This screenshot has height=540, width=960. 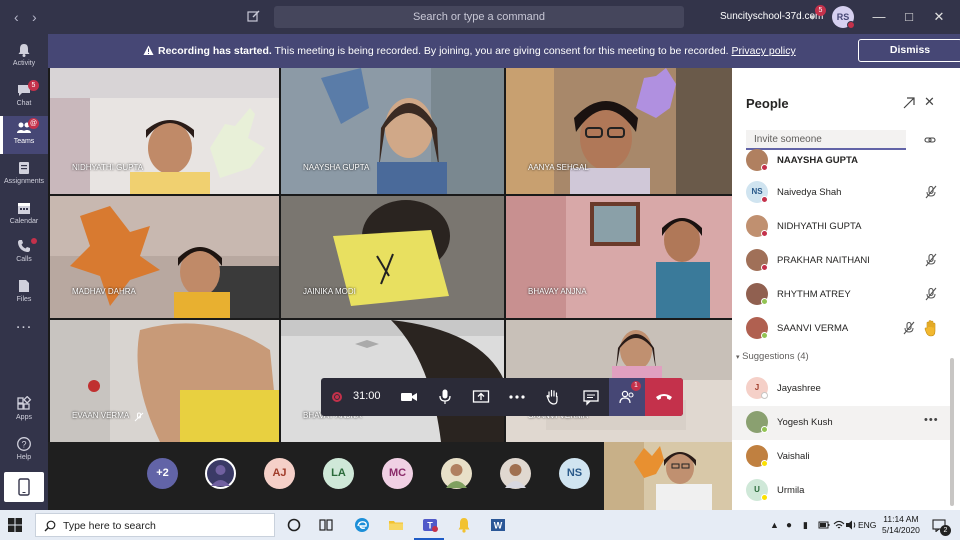 What do you see at coordinates (627, 397) in the screenshot?
I see `participants-button: 1` at bounding box center [627, 397].